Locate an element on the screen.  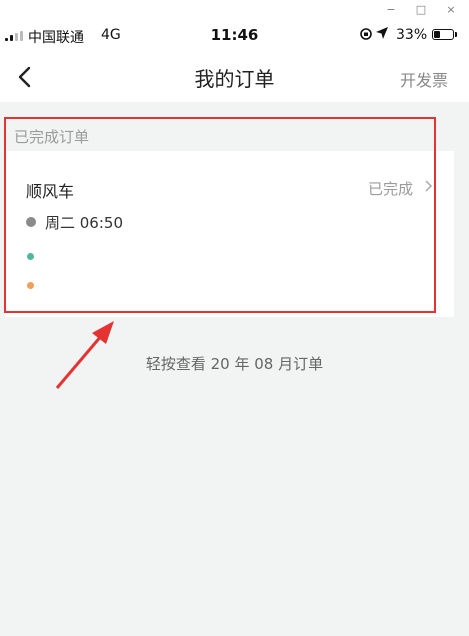
month-orders-link: 轻按查看 20 年 08 月订单 is located at coordinates (234, 363).